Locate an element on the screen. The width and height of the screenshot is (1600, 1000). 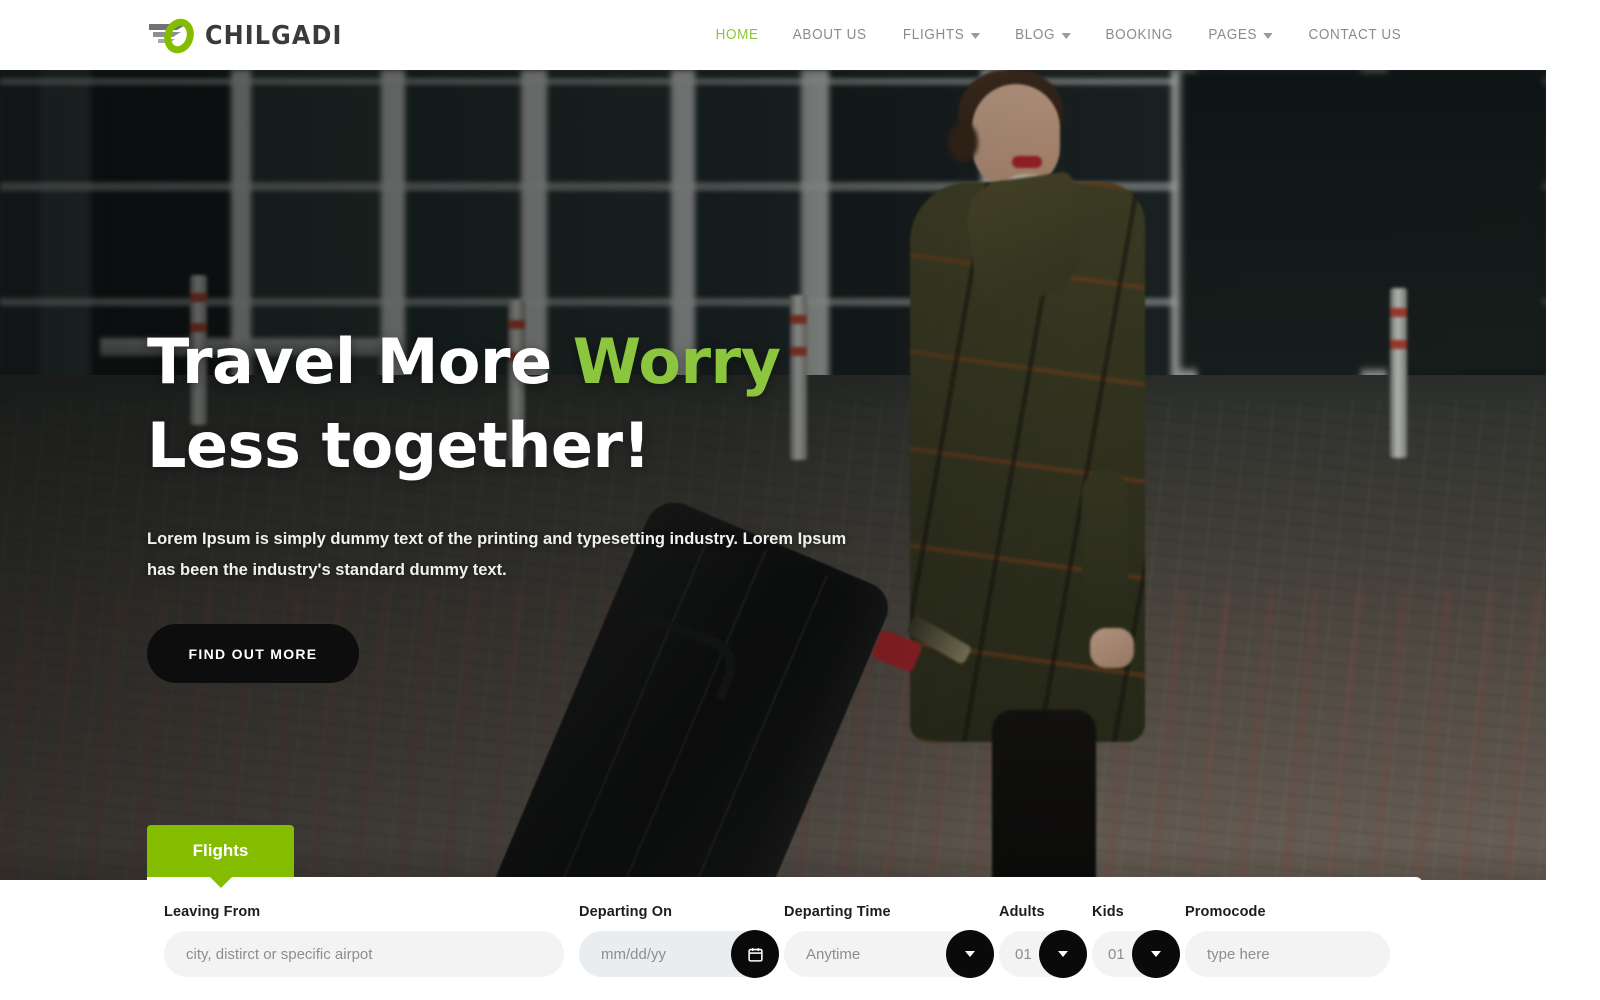
tab-flights: Flights is located at coordinates (220, 851).